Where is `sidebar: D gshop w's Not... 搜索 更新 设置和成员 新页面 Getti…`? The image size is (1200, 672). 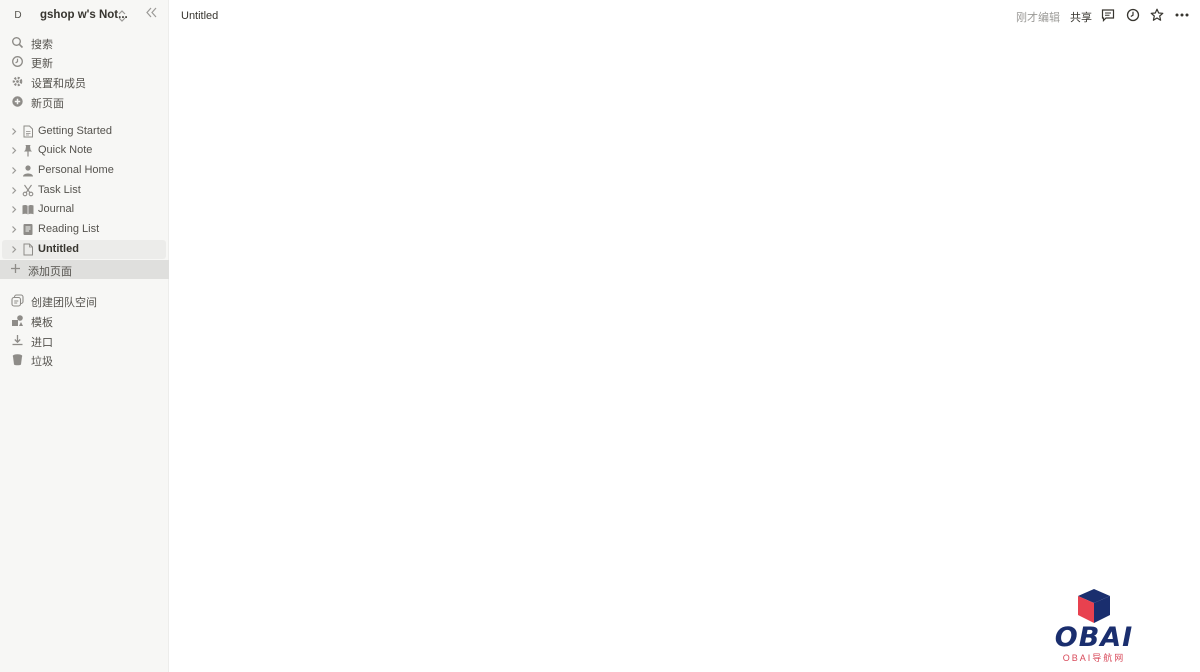 sidebar: D gshop w's Not... 搜索 更新 设置和成员 新页面 Getti… is located at coordinates (84, 336).